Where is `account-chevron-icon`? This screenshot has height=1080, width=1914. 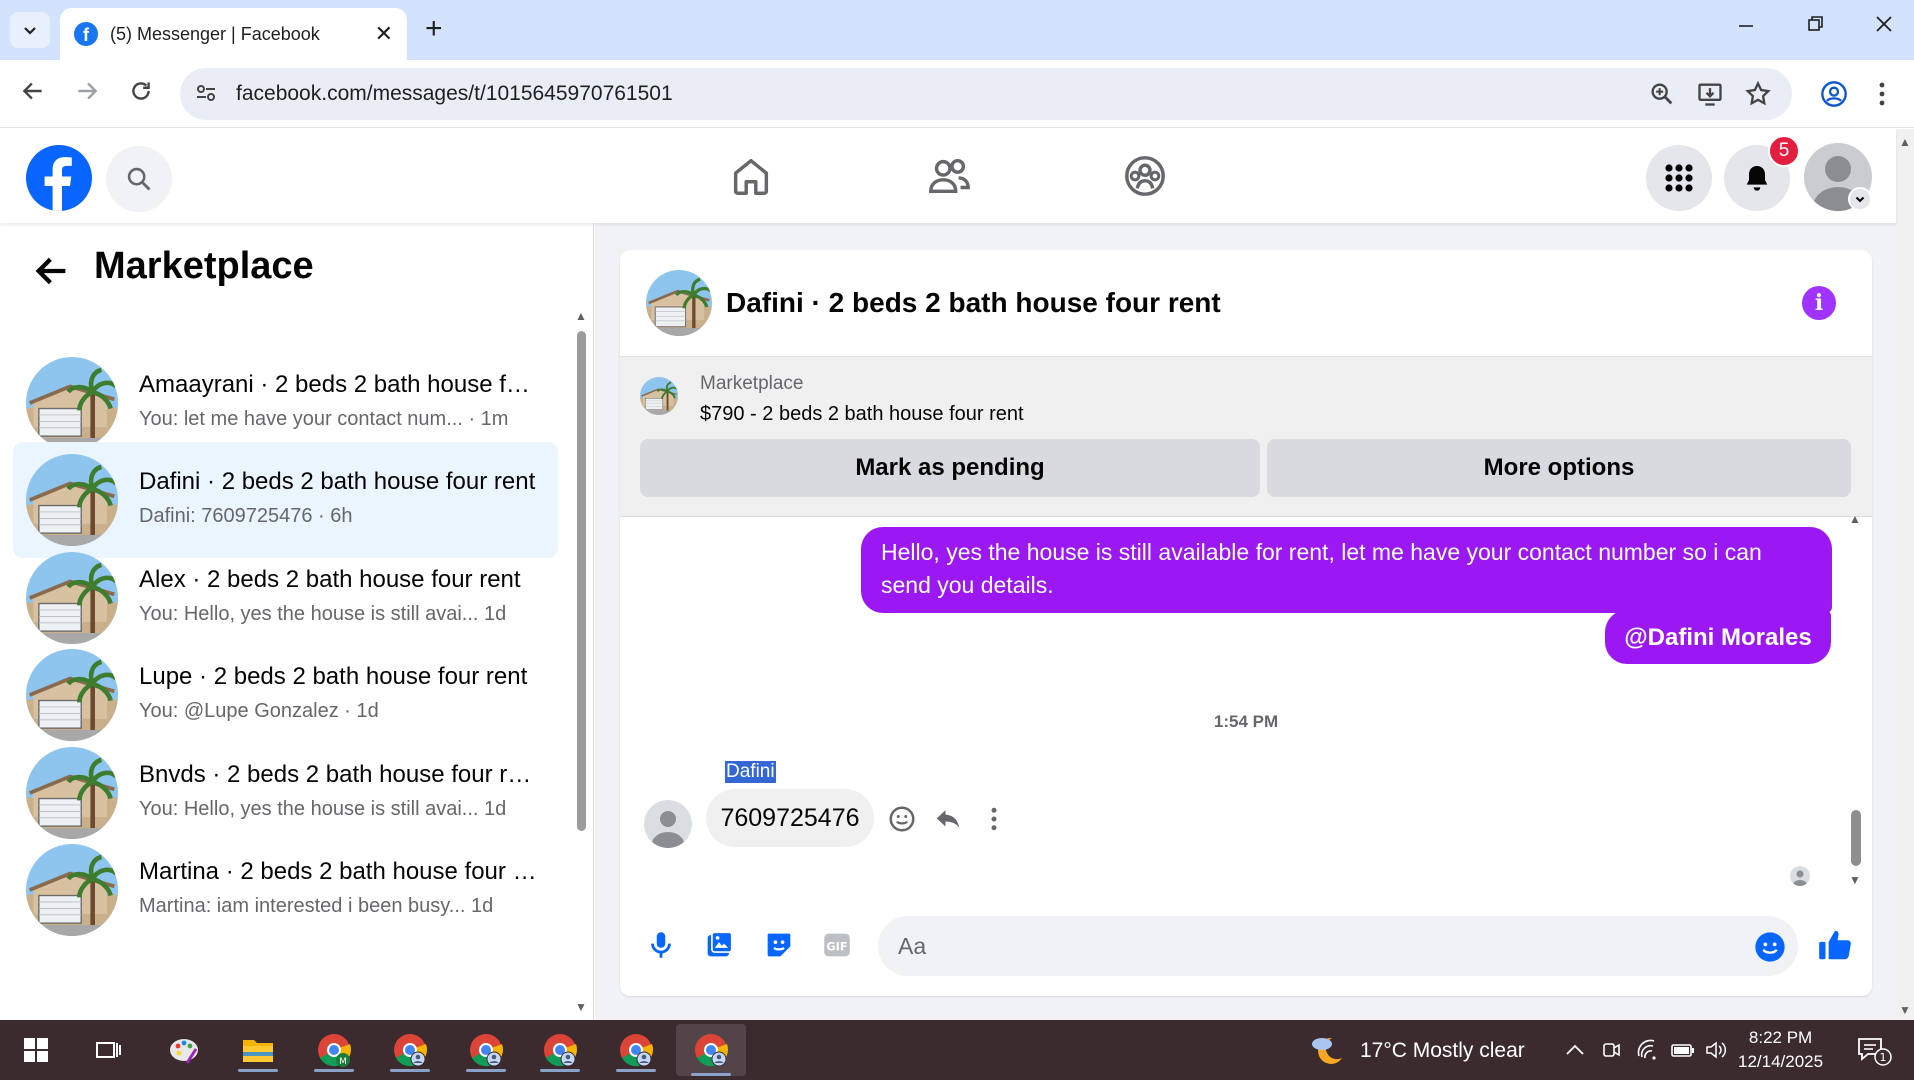
account-chevron-icon is located at coordinates (1860, 199).